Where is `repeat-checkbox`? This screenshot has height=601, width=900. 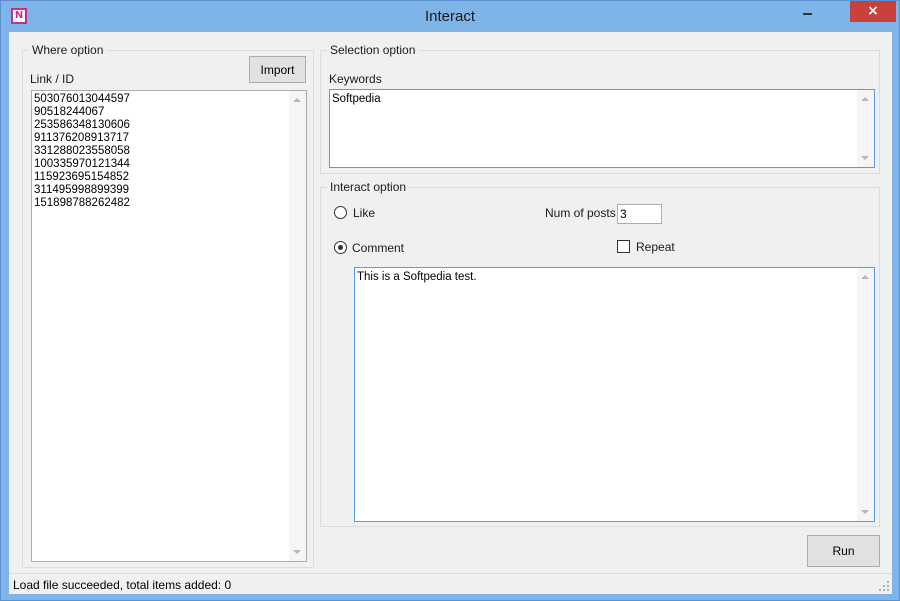 repeat-checkbox is located at coordinates (623, 246).